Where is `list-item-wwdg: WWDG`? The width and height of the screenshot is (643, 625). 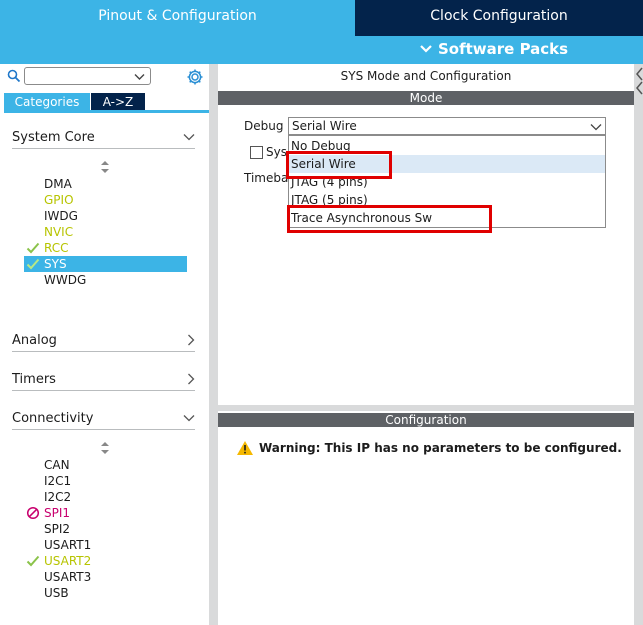 list-item-wwdg: WWDG is located at coordinates (105, 280).